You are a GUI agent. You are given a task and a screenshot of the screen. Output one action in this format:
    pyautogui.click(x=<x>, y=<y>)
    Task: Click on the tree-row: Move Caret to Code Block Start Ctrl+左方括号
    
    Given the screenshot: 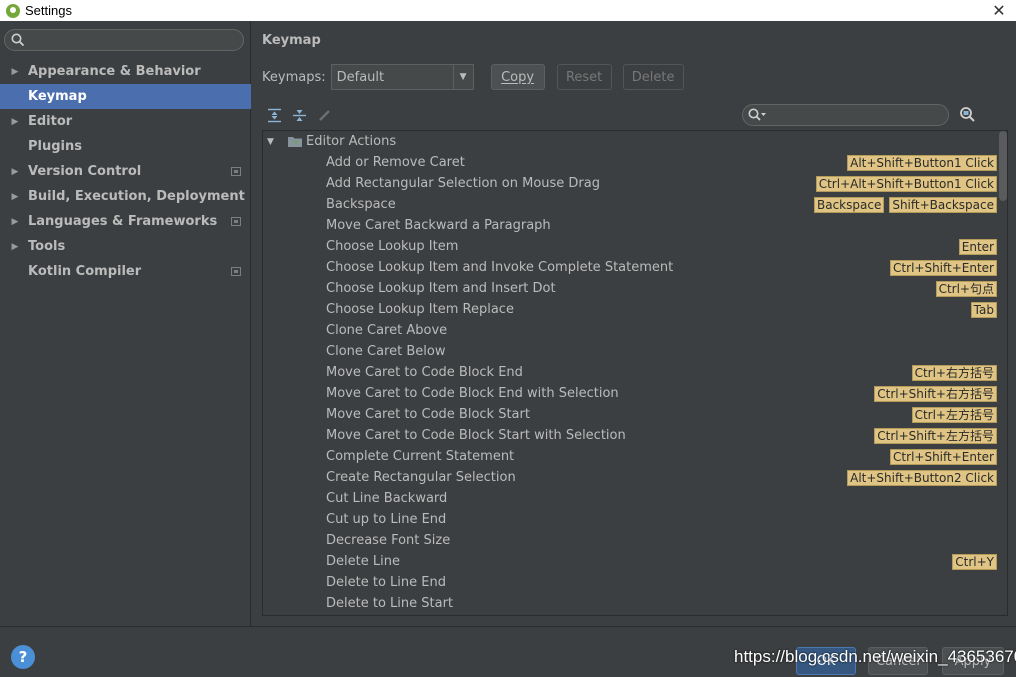 What is the action you would take?
    pyautogui.click(x=635, y=414)
    